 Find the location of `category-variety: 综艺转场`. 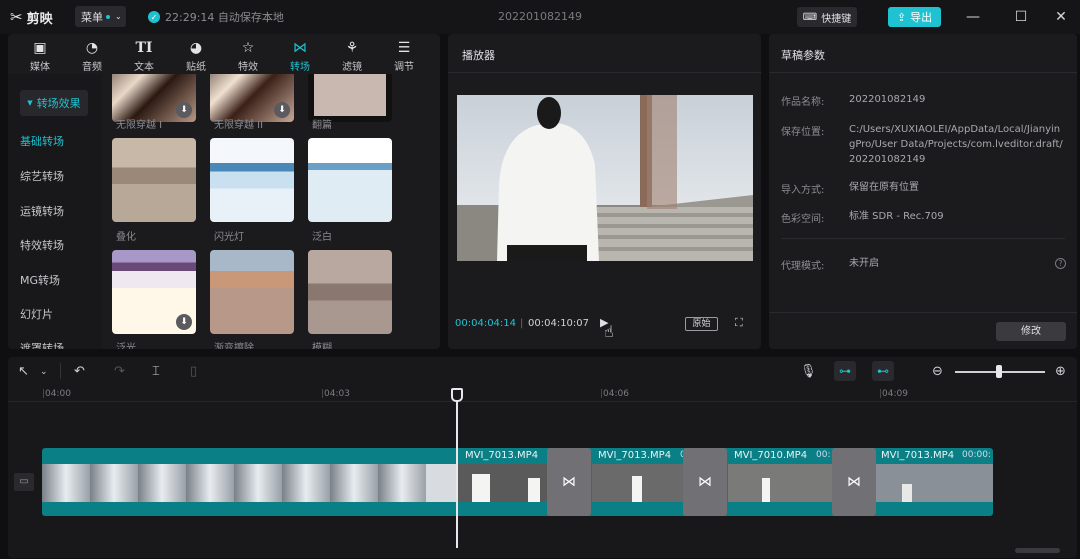

category-variety: 综艺转场 is located at coordinates (42, 176).